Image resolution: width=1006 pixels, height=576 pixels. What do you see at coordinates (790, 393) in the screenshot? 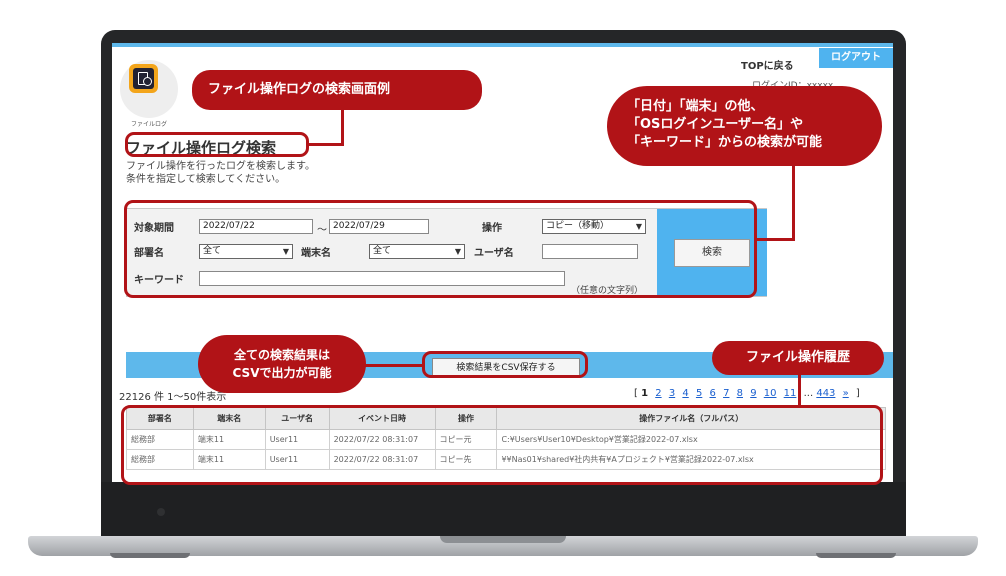
I see `pager-link: 11` at bounding box center [790, 393].